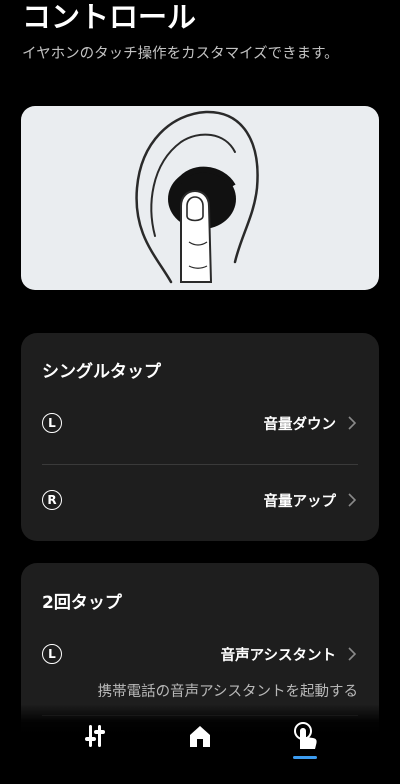 The image size is (400, 784). I want to click on right-earbud-badge: R, so click(52, 500).